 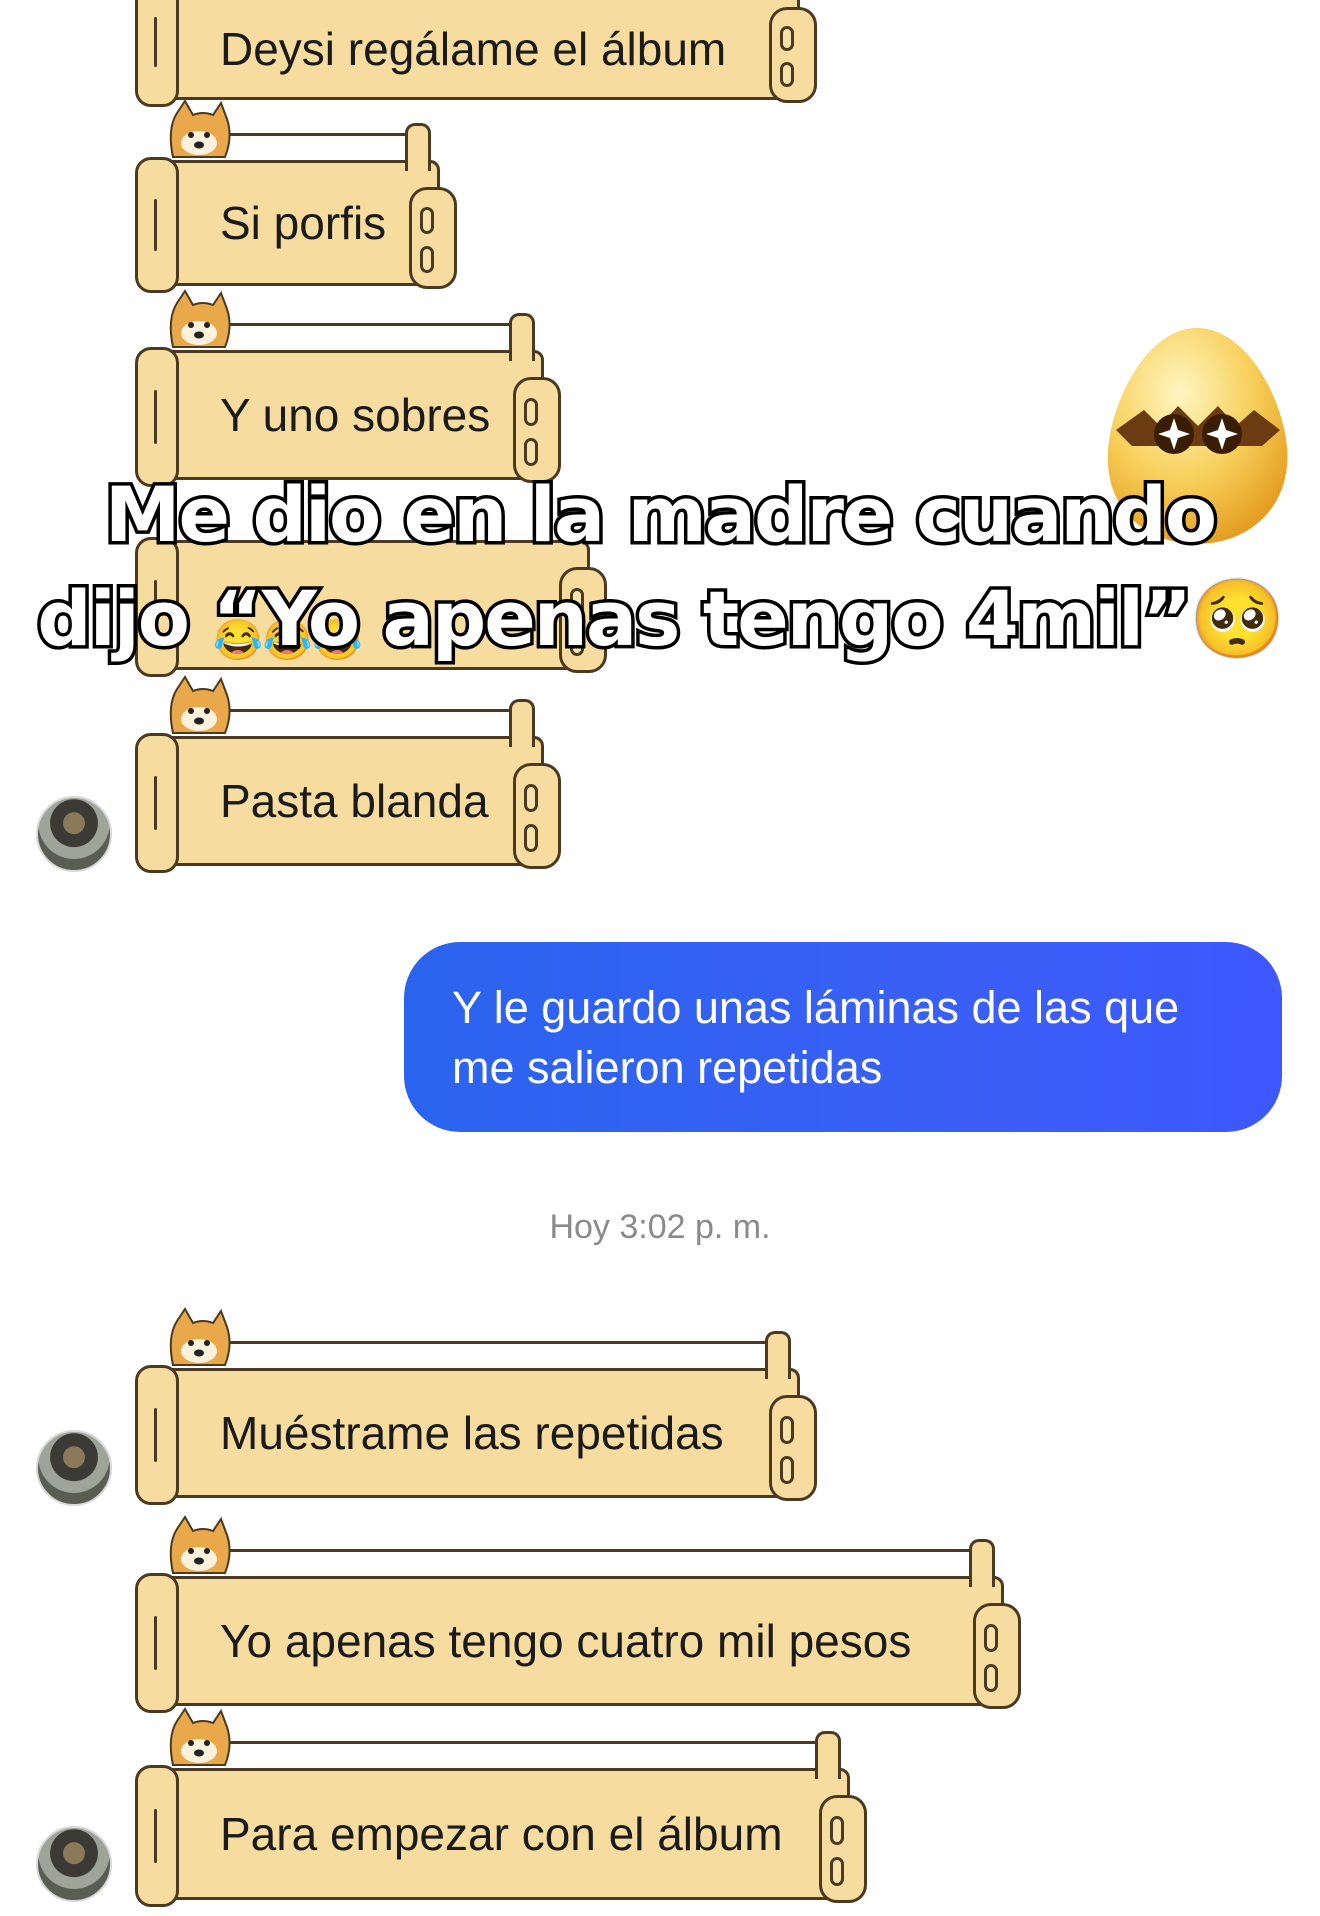 I want to click on video-caption-line: Me dio en la madre cuando, so click(x=660, y=515).